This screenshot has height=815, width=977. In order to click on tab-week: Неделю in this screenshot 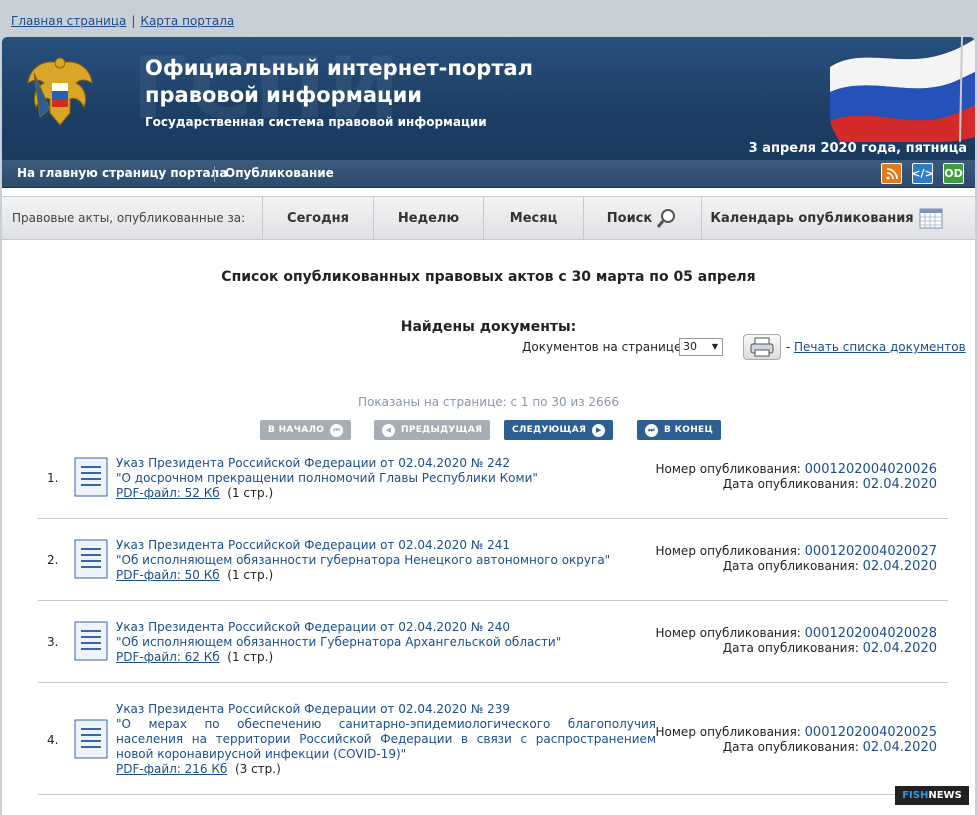, I will do `click(428, 218)`.